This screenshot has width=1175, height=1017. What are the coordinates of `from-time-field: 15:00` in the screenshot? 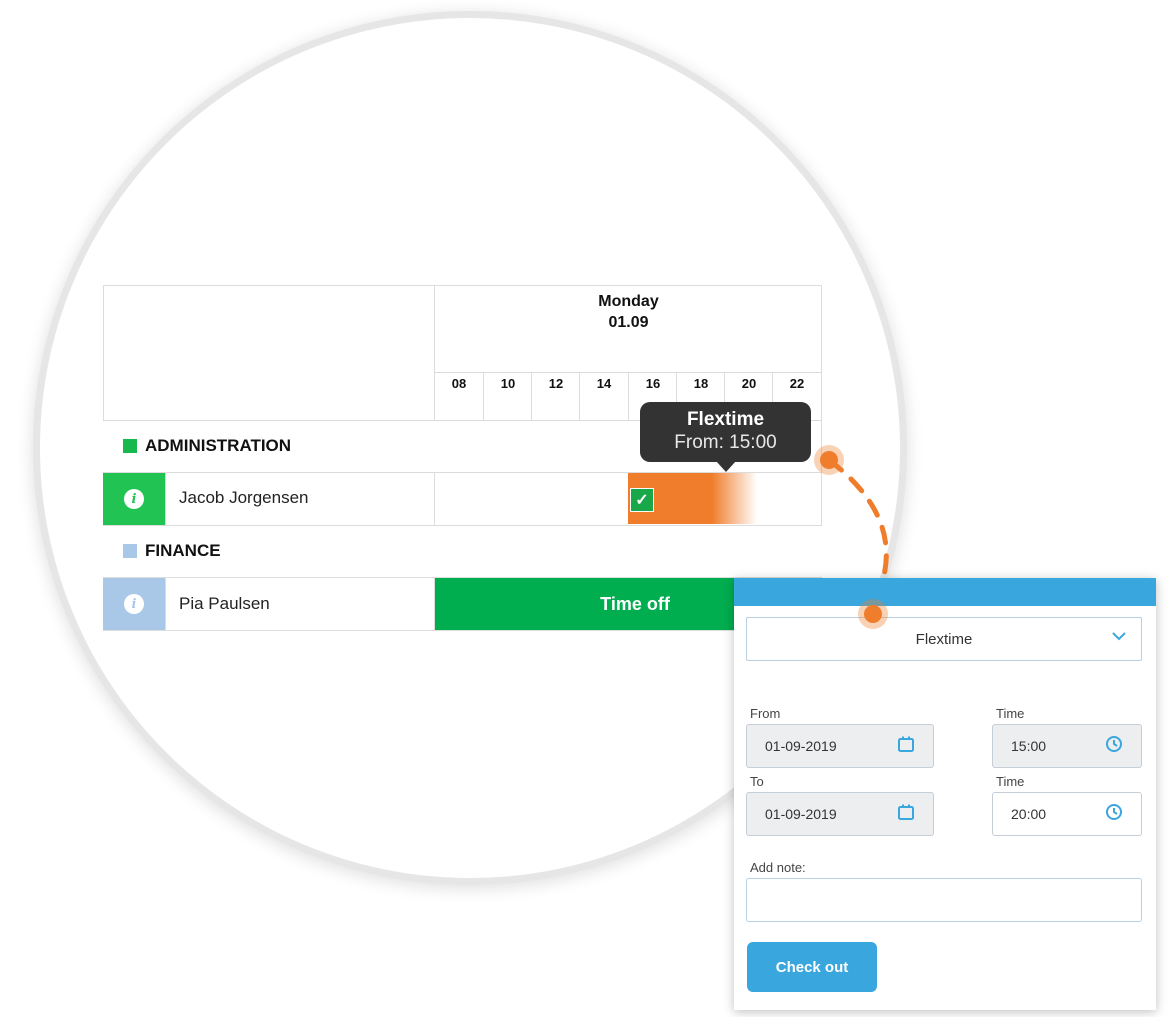 It's located at (1067, 746).